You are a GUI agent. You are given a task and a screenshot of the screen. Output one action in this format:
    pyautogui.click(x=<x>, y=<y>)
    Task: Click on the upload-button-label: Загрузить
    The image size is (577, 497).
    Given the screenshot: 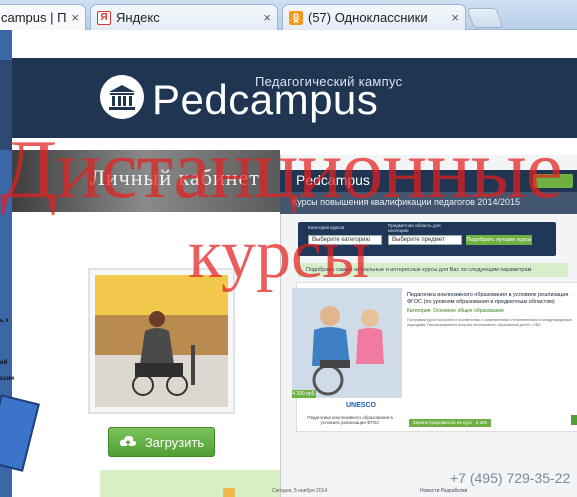 What is the action you would take?
    pyautogui.click(x=174, y=442)
    